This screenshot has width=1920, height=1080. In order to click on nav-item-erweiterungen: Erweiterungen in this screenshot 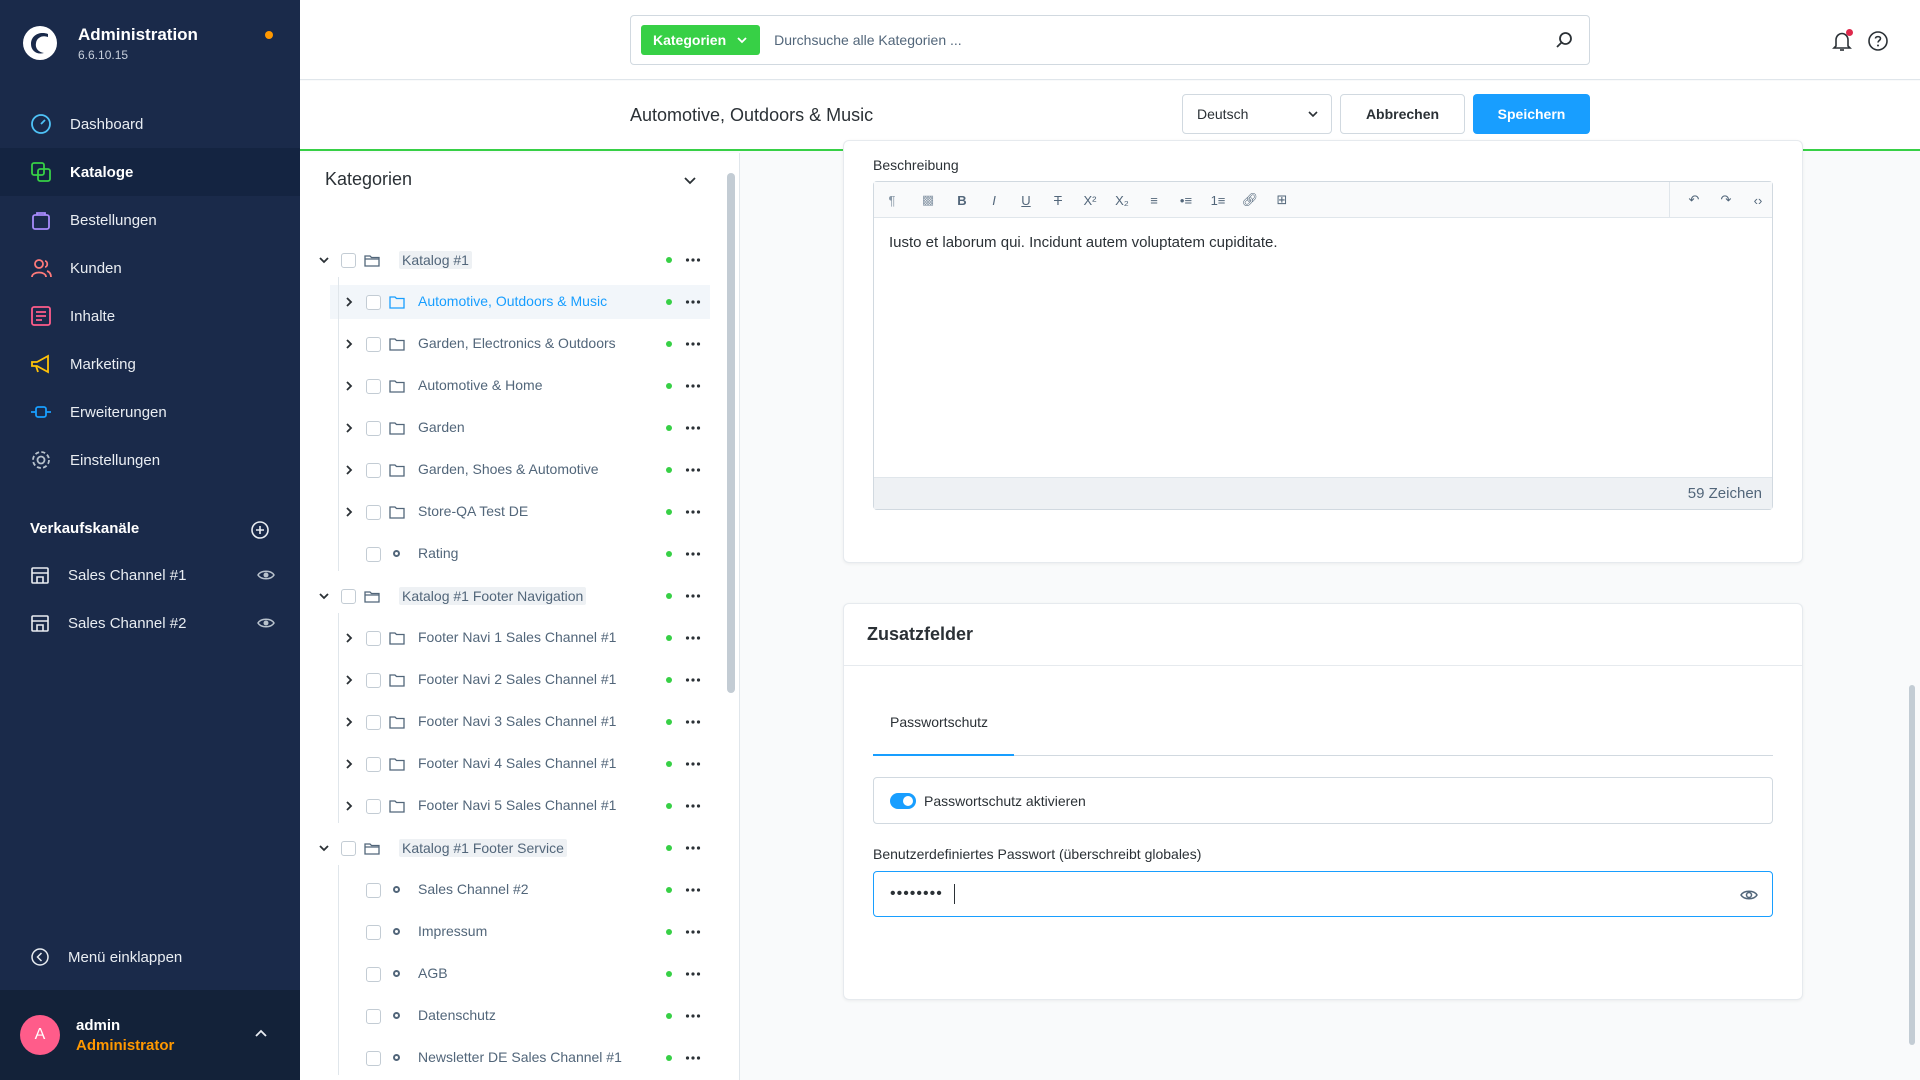, I will do `click(150, 412)`.